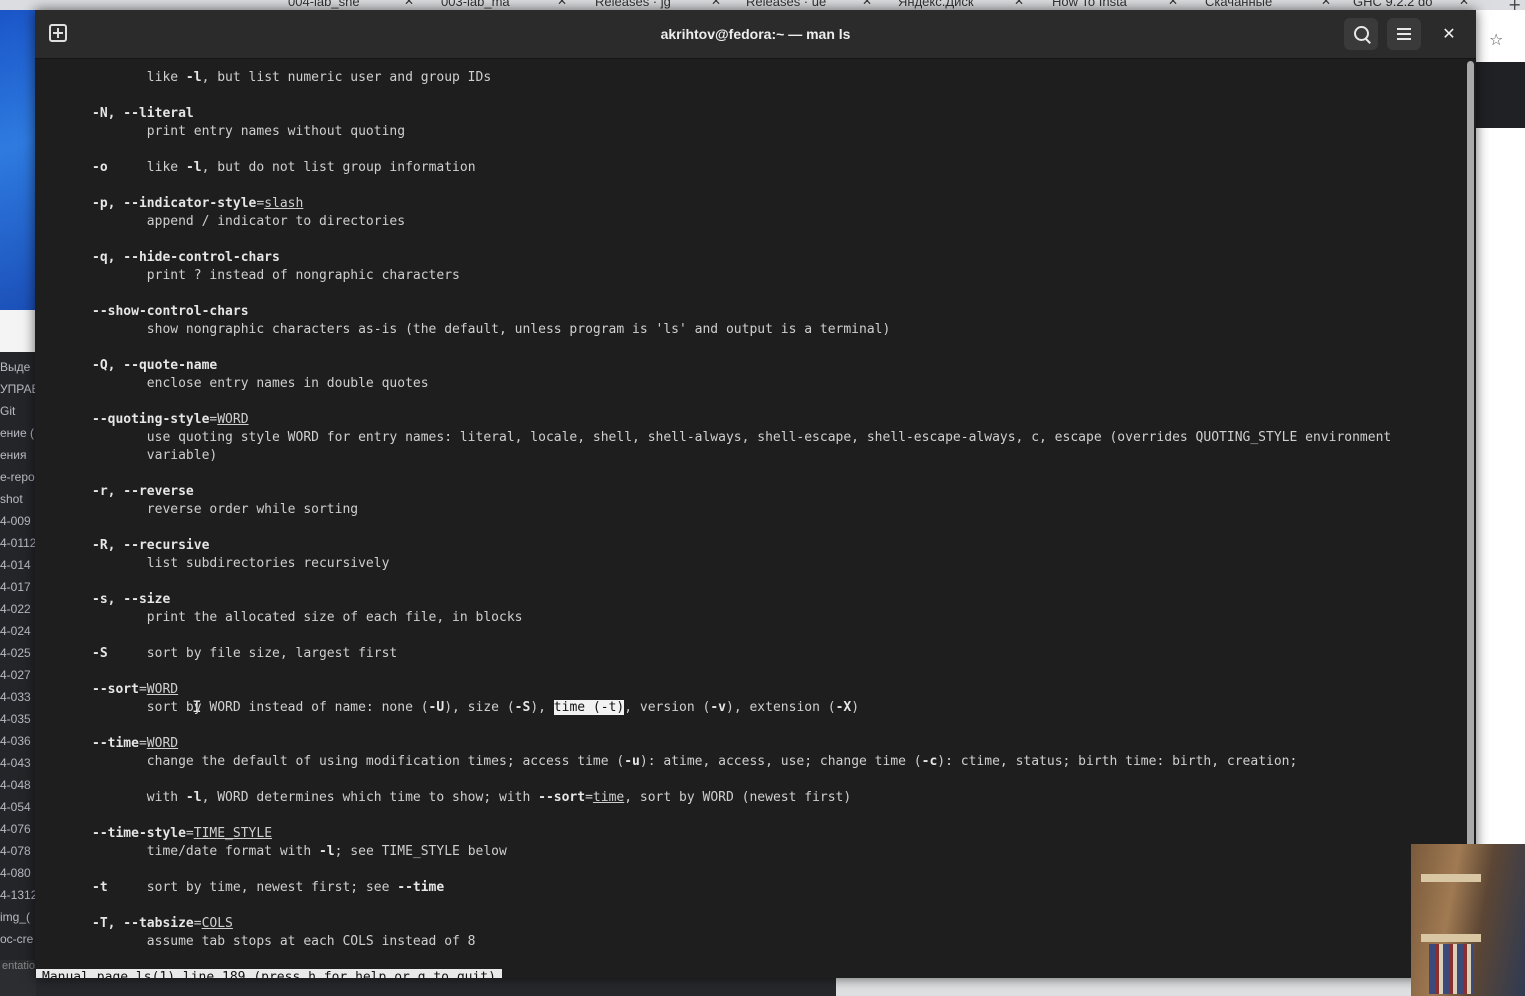  I want to click on text-segment: ; see TIME_STYLE below, so click(420, 851).